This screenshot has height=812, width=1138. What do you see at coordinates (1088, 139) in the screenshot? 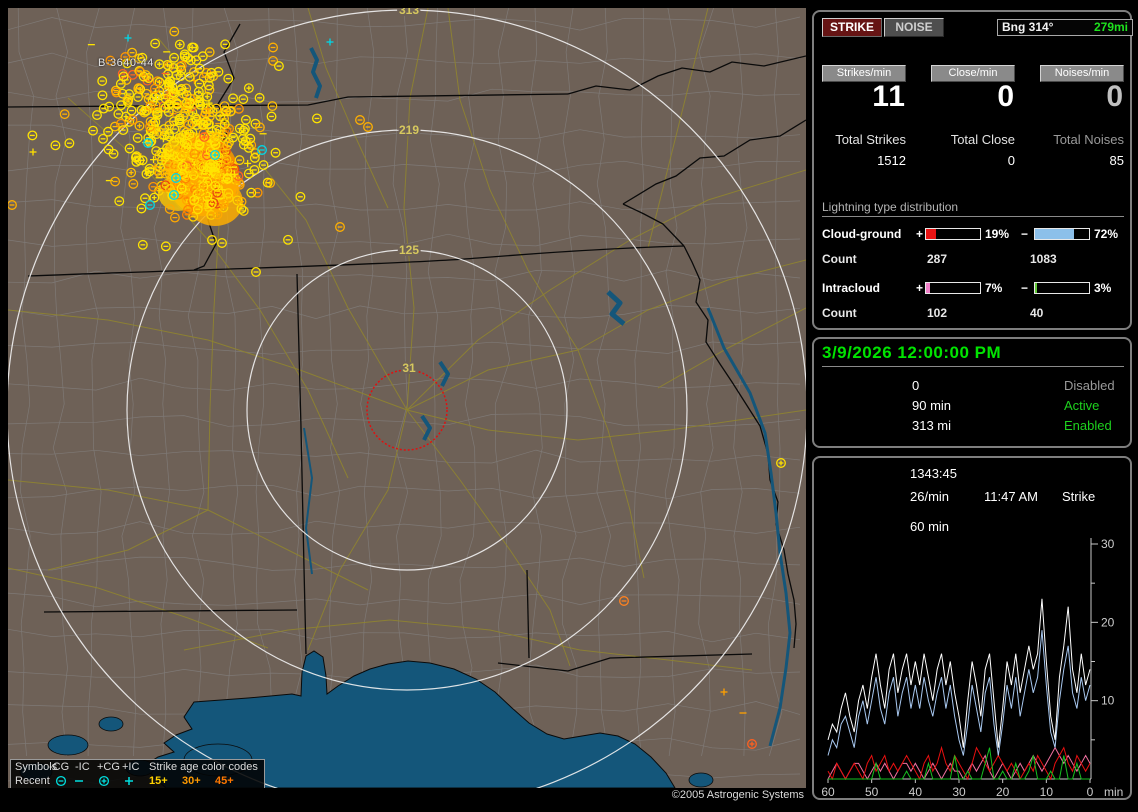
I see `total-noises-label: Total Noises` at bounding box center [1088, 139].